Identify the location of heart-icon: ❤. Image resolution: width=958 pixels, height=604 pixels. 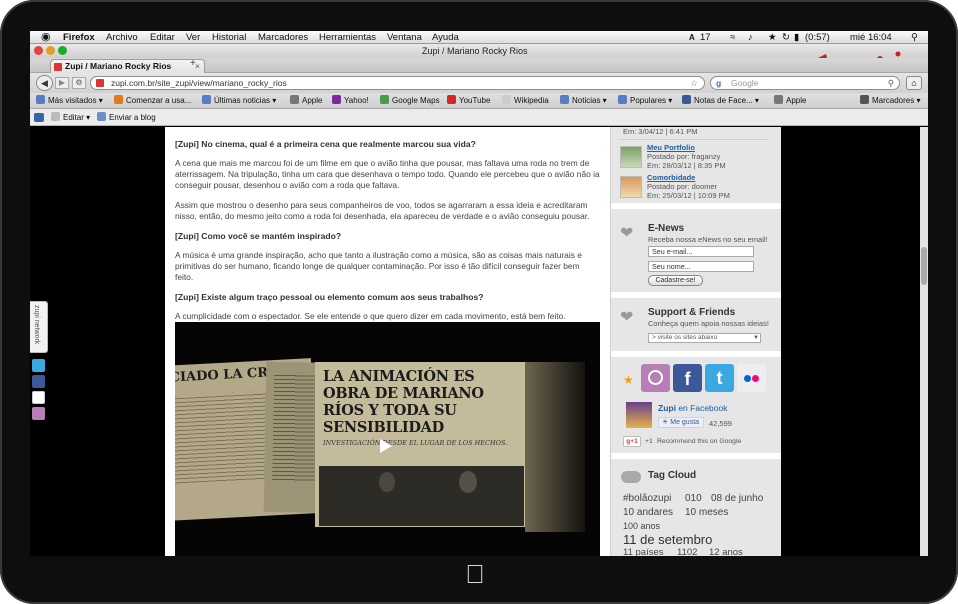
(627, 317).